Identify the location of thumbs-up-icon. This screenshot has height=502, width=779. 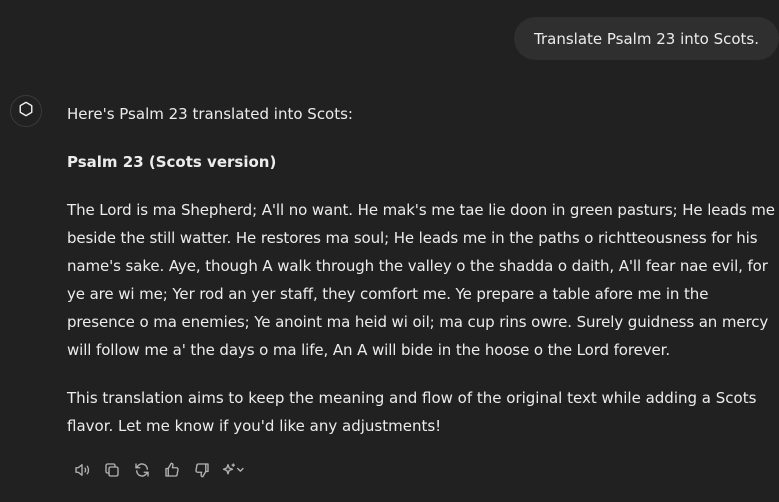
(172, 470).